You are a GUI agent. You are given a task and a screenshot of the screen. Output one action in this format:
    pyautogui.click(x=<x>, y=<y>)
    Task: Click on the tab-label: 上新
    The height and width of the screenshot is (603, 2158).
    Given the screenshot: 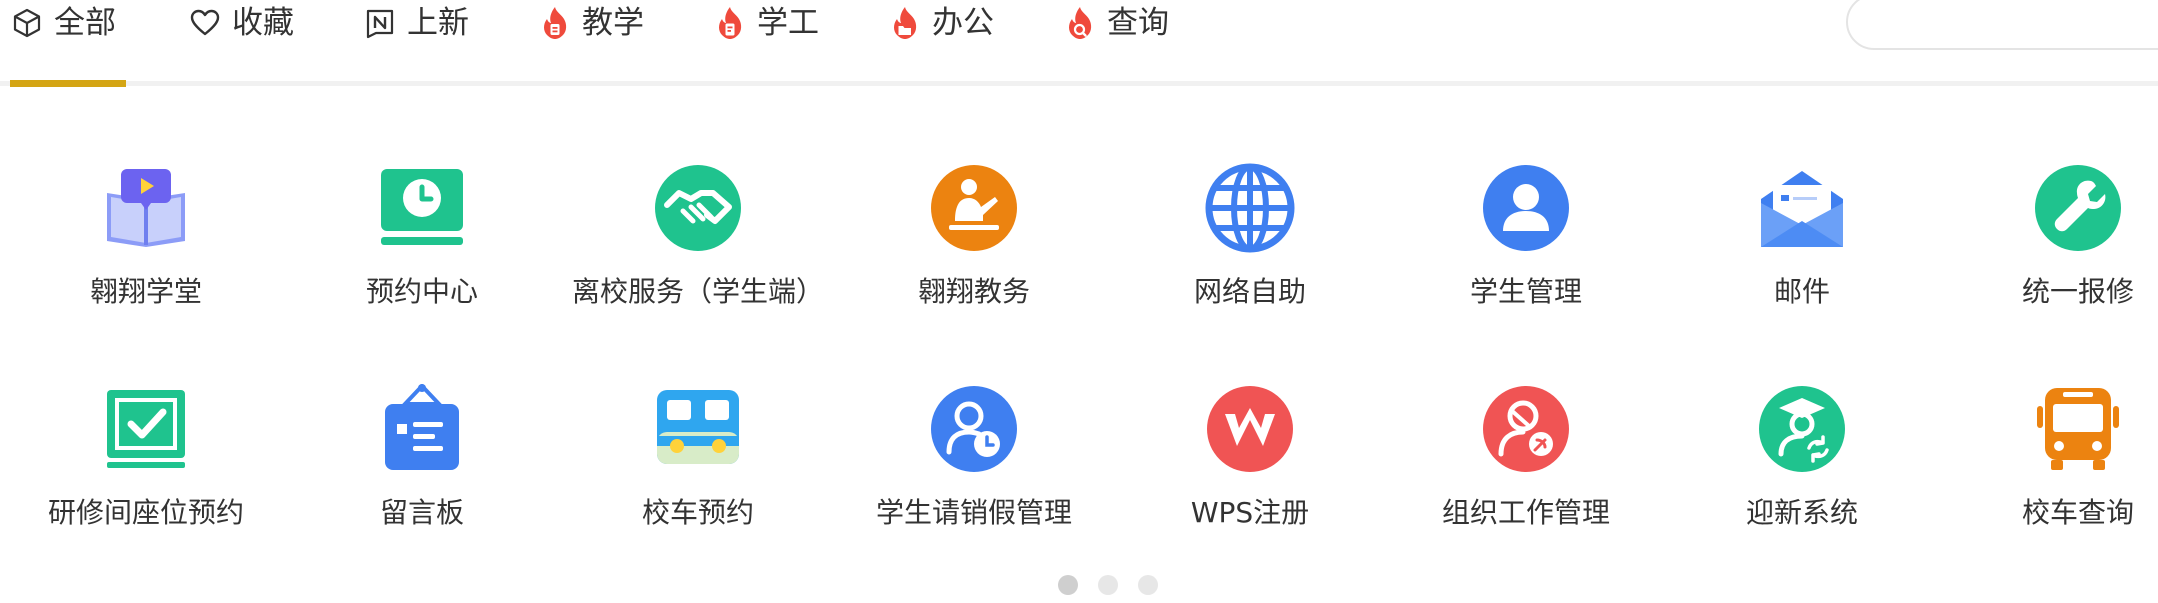 What is the action you would take?
    pyautogui.click(x=438, y=22)
    